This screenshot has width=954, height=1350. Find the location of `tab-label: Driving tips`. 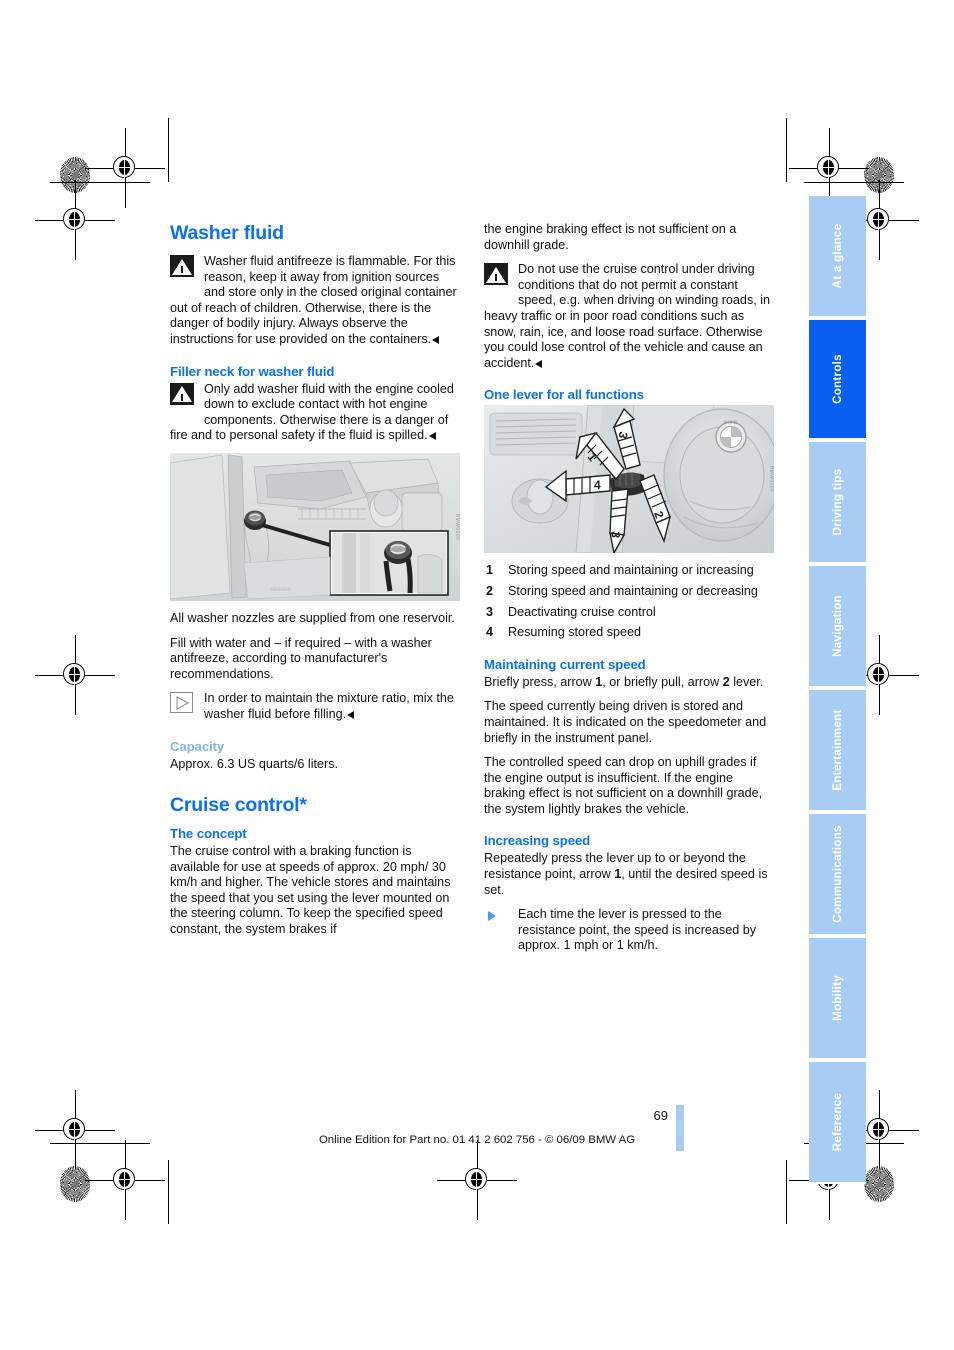

tab-label: Driving tips is located at coordinates (837, 502).